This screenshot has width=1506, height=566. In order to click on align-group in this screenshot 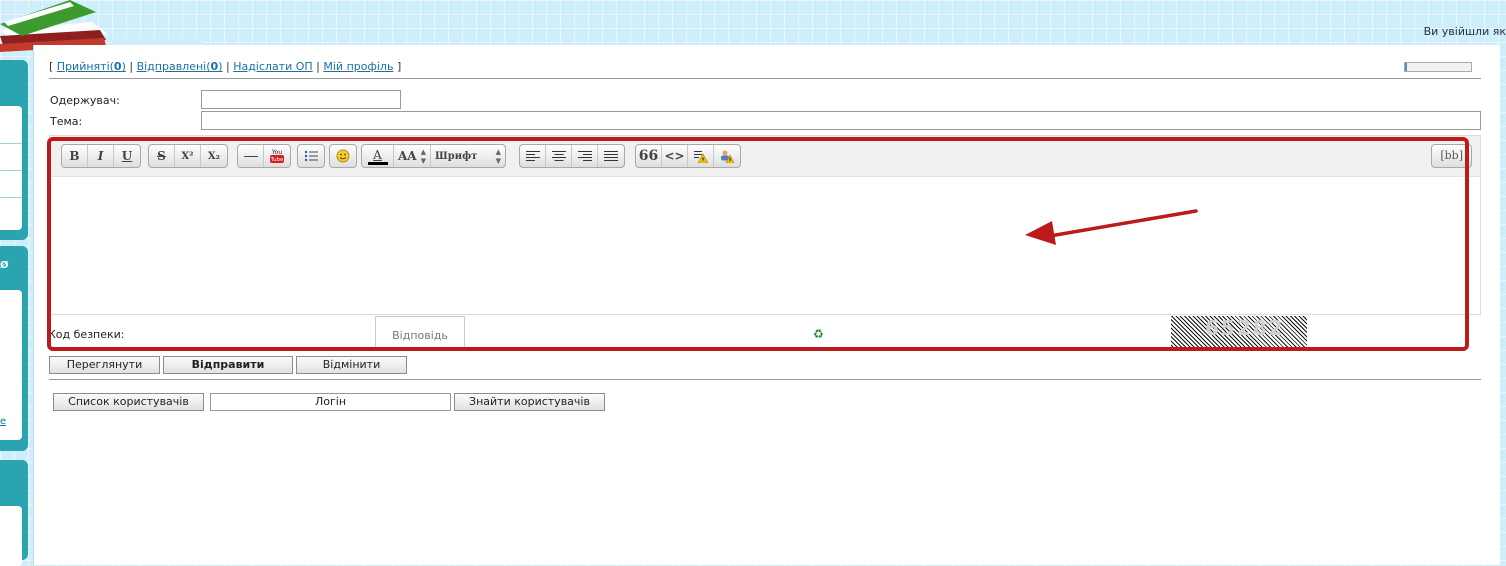, I will do `click(572, 156)`.